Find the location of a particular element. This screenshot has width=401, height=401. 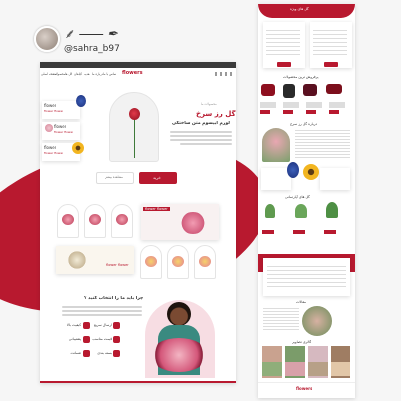

rose-stem is located at coordinates (134, 138).